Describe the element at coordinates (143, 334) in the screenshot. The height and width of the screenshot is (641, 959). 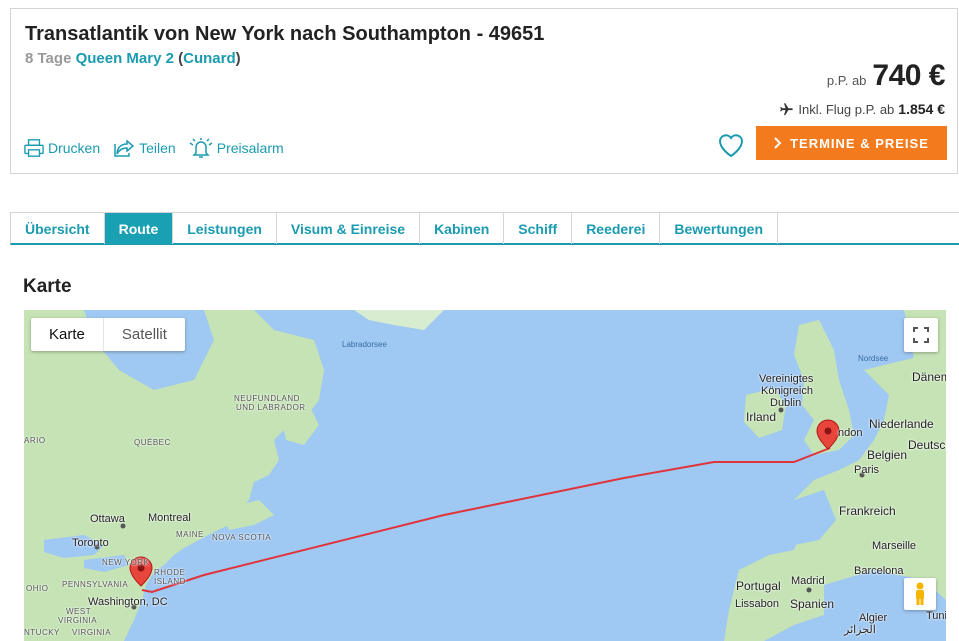
I see `map-type-satellite-button: Satellit` at that location.